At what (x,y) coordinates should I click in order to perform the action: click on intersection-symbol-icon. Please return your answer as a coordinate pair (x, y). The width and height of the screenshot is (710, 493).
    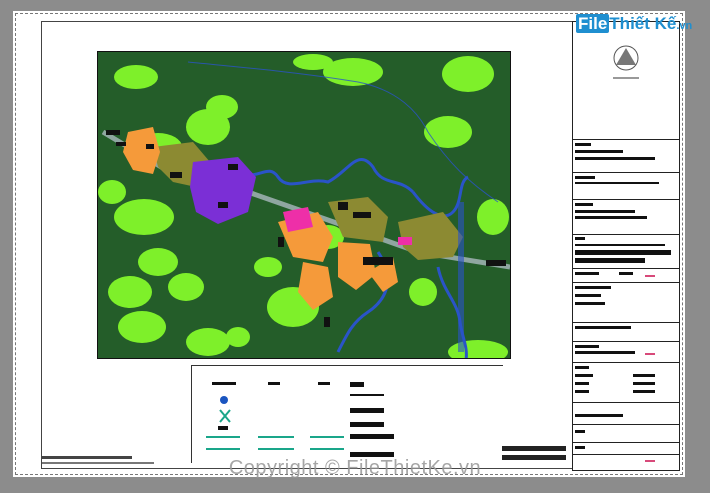
    Looking at the image, I should click on (225, 416).